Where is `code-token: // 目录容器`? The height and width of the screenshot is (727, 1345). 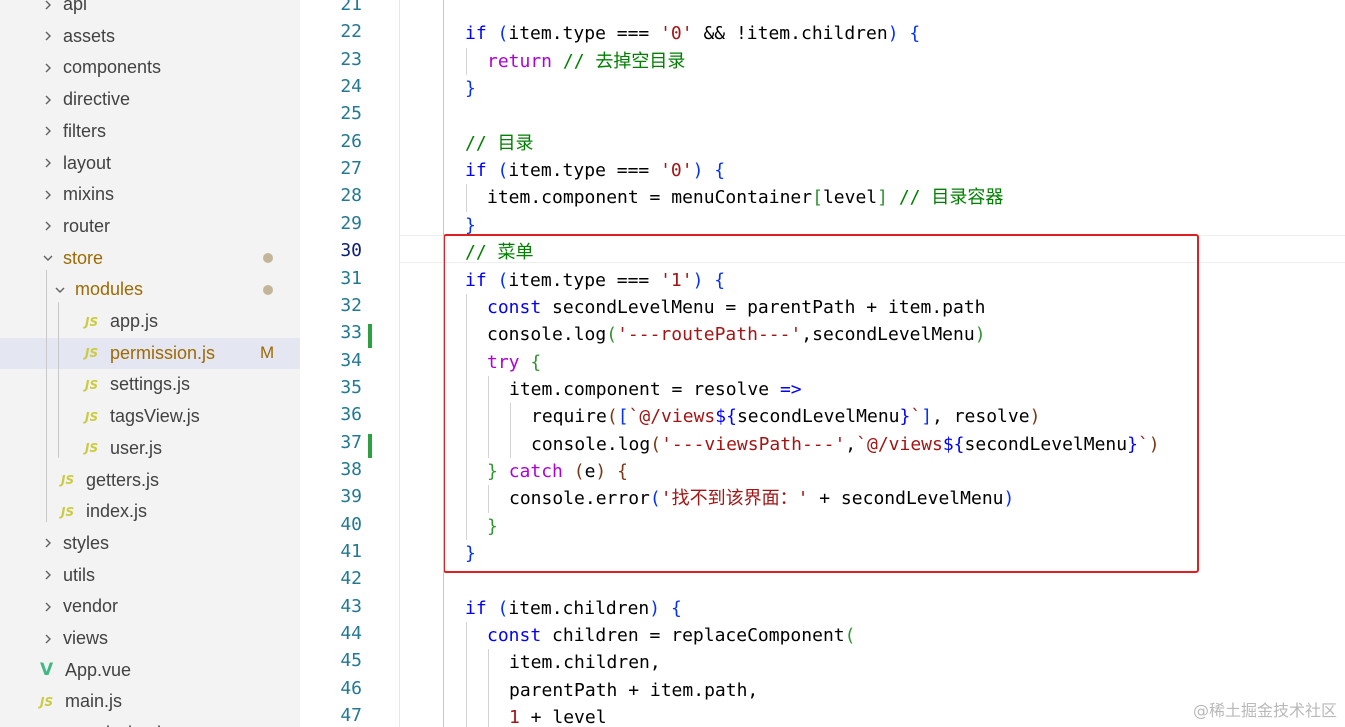 code-token: // 目录容器 is located at coordinates (951, 198).